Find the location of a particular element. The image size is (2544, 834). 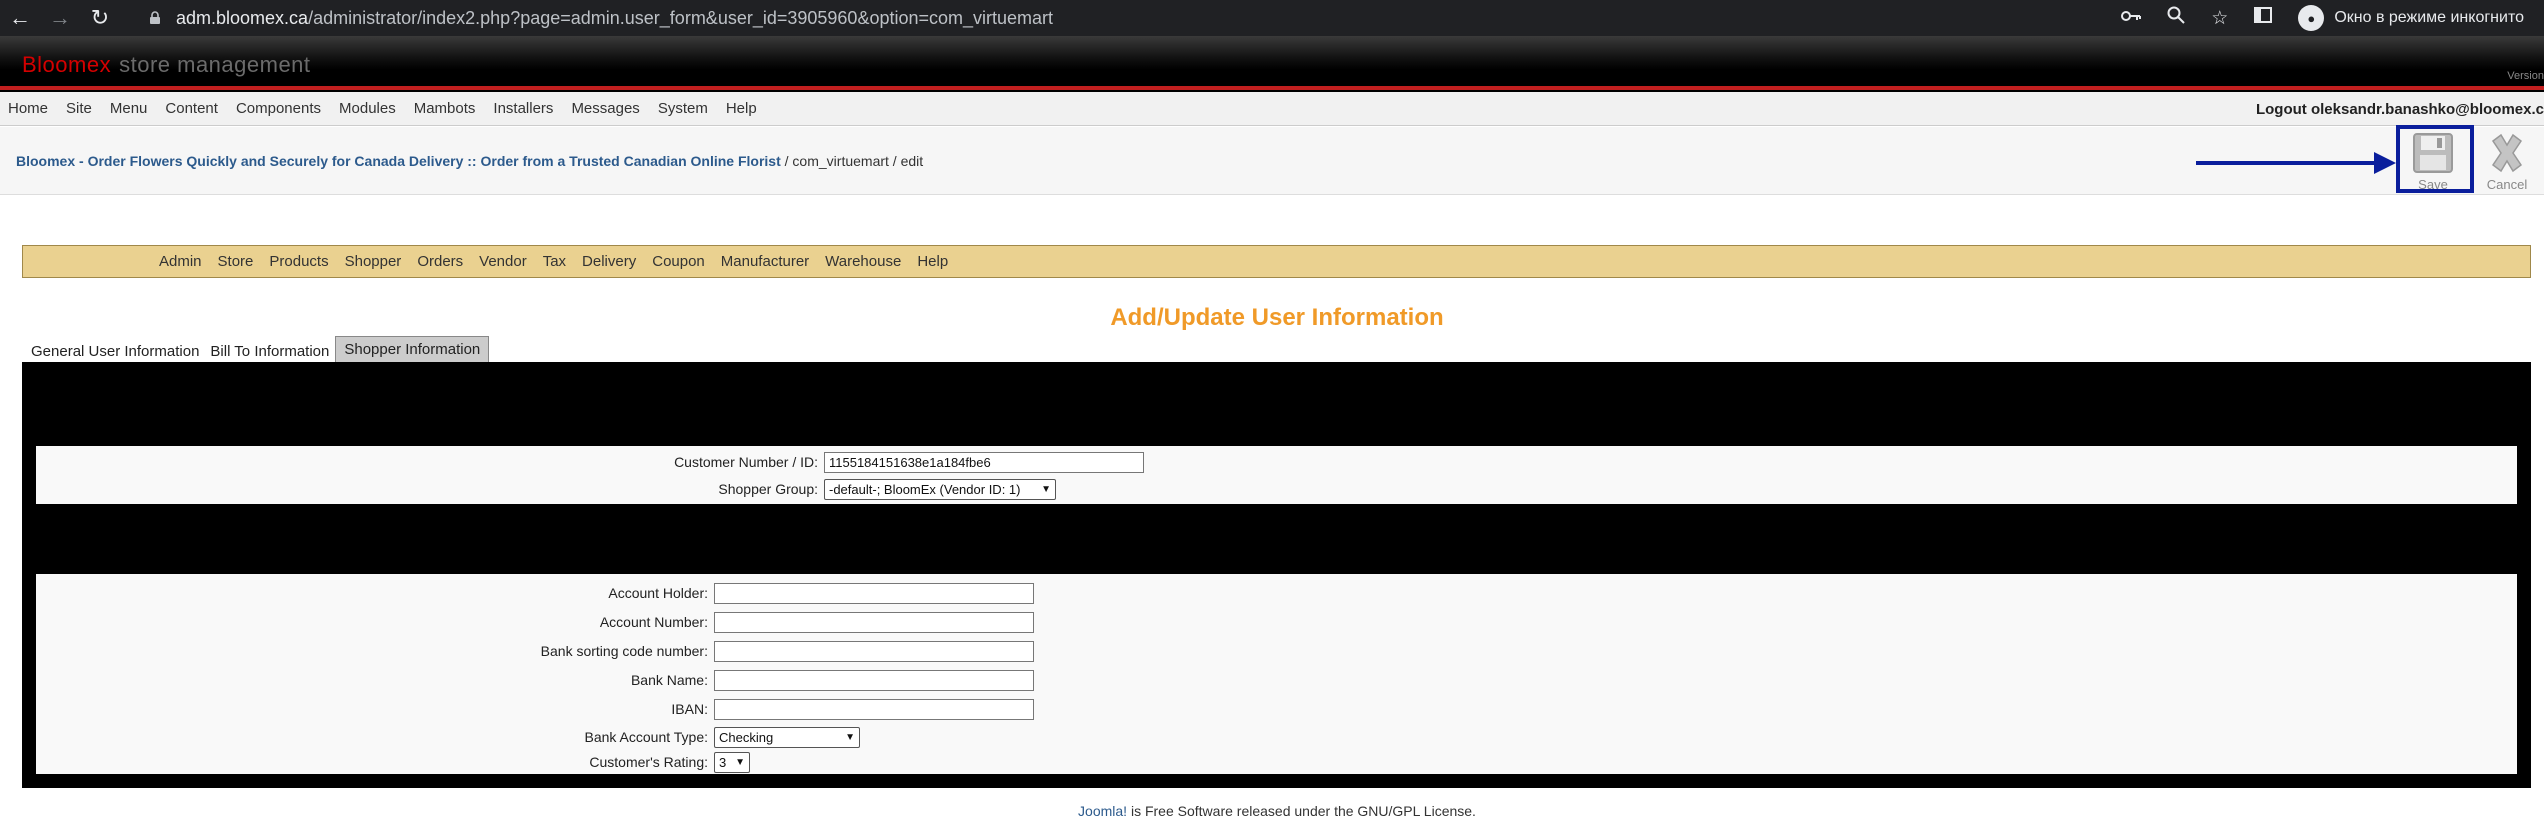

menu-item-site: Site is located at coordinates (79, 108).